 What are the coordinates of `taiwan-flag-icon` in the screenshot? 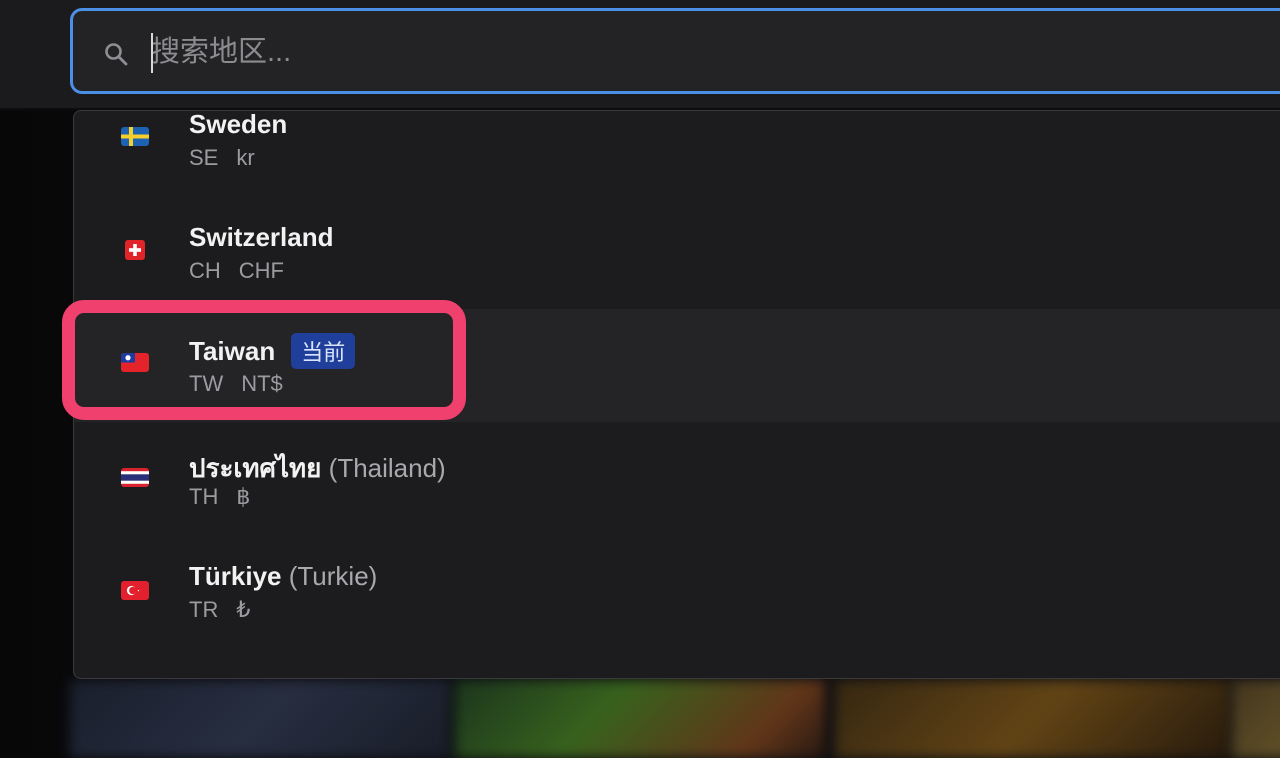 It's located at (135, 362).